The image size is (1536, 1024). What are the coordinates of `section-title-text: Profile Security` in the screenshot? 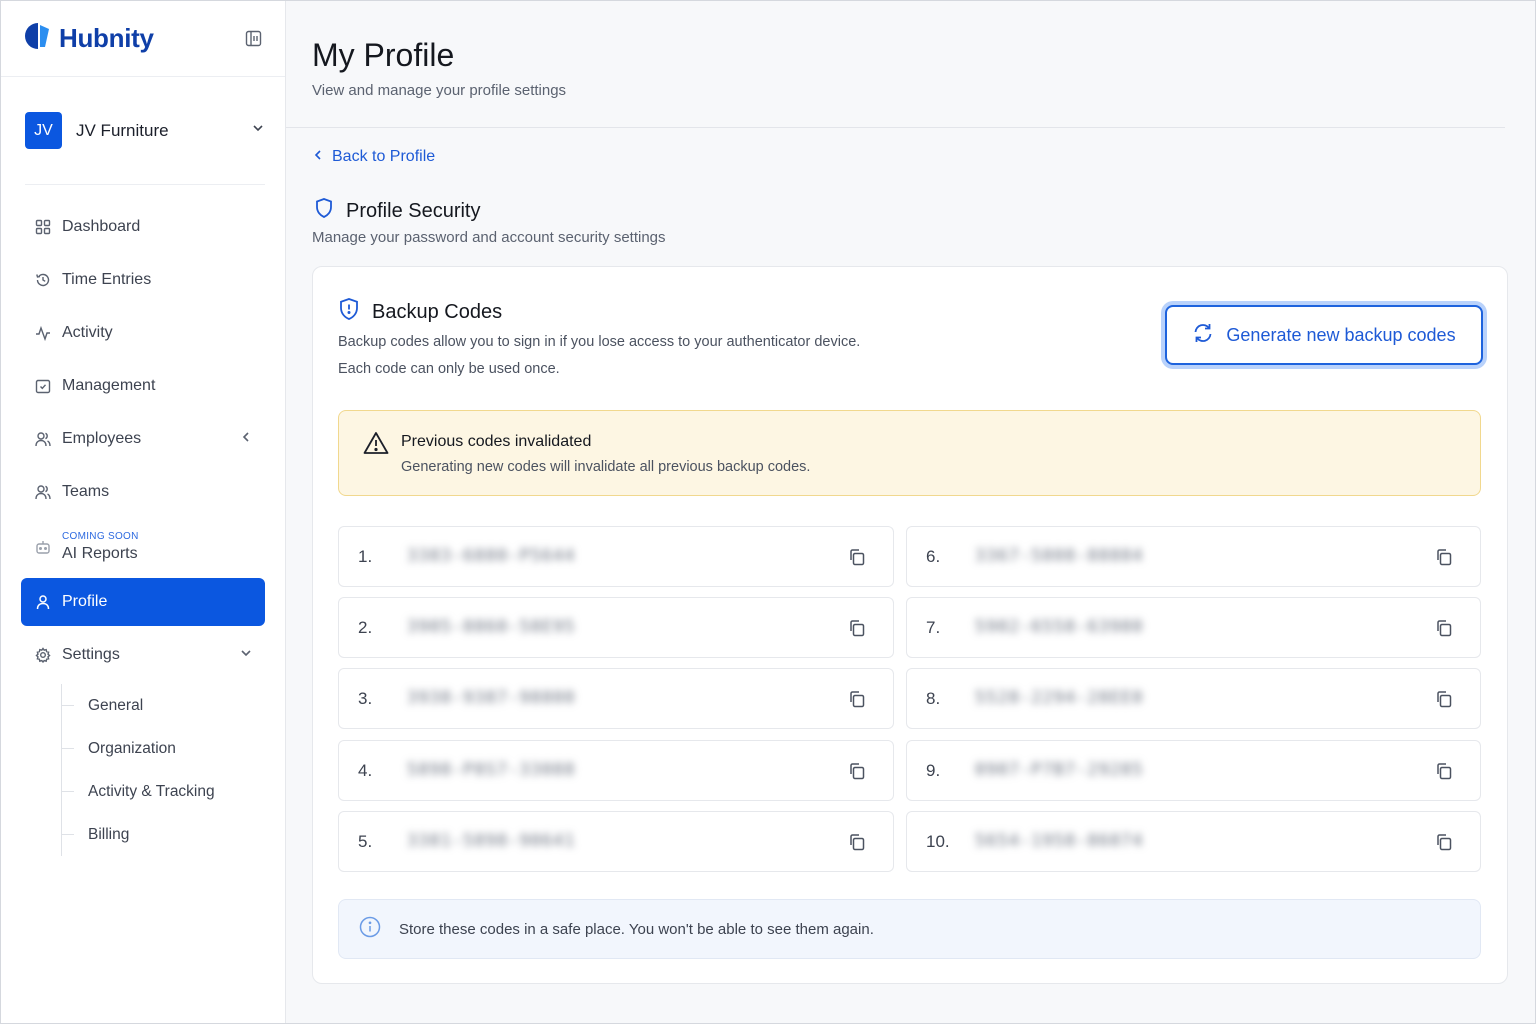 It's located at (413, 210).